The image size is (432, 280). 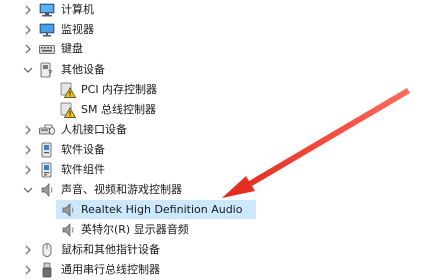 What do you see at coordinates (216, 70) in the screenshot?
I see `tree-item-other-devices: ? 其他设备` at bounding box center [216, 70].